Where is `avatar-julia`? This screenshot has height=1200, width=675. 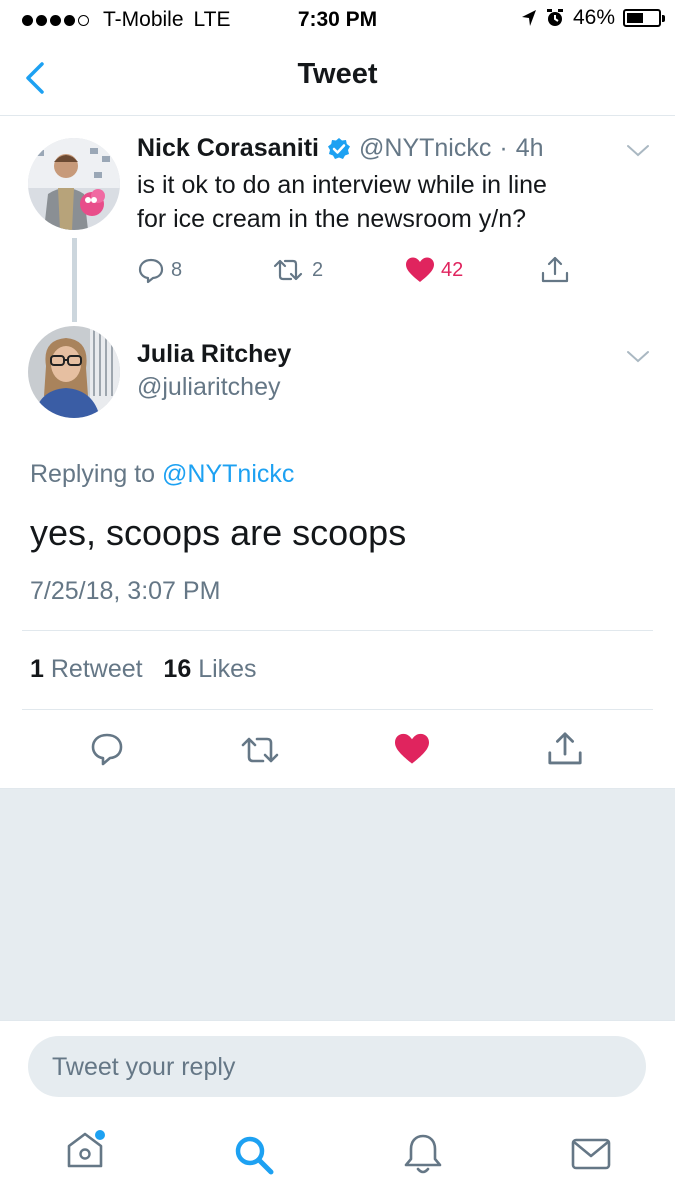 avatar-julia is located at coordinates (74, 372).